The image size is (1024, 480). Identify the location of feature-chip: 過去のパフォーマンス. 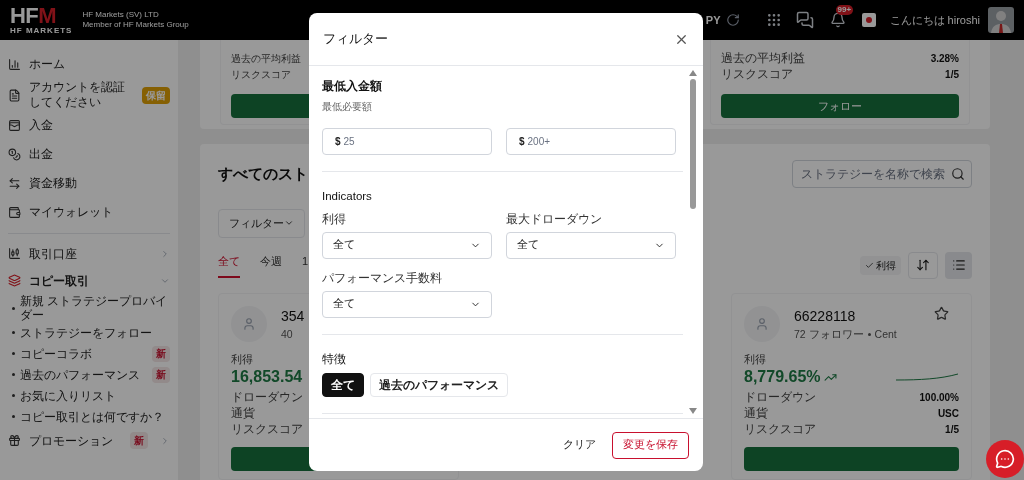
(439, 384).